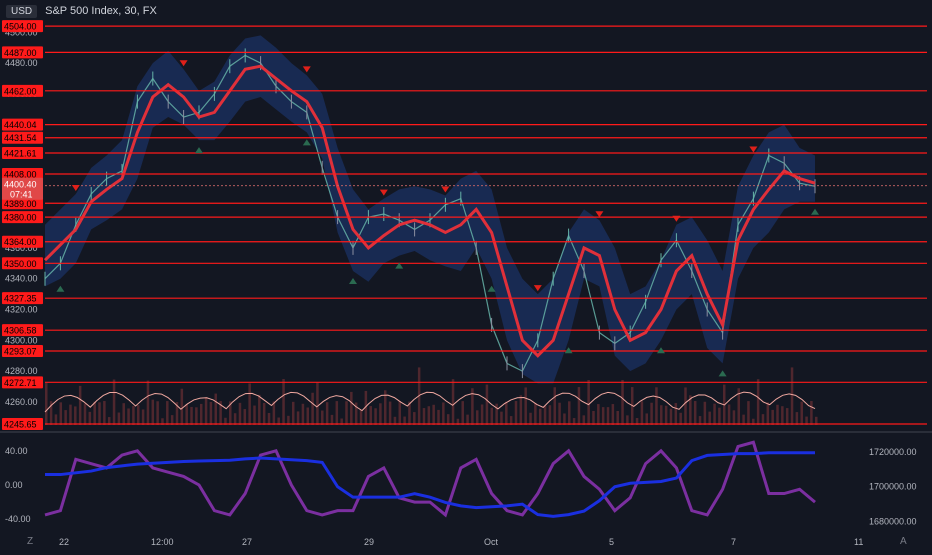  I want to click on level-label: 4487.00, so click(20, 53).